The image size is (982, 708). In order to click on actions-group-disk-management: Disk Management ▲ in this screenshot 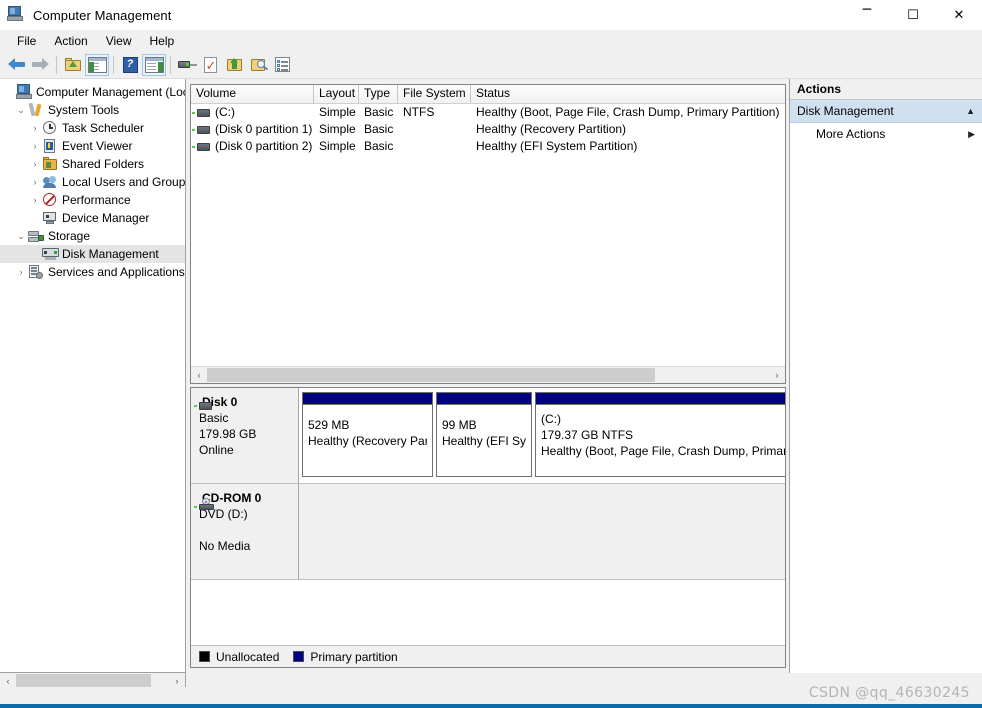, I will do `click(886, 111)`.